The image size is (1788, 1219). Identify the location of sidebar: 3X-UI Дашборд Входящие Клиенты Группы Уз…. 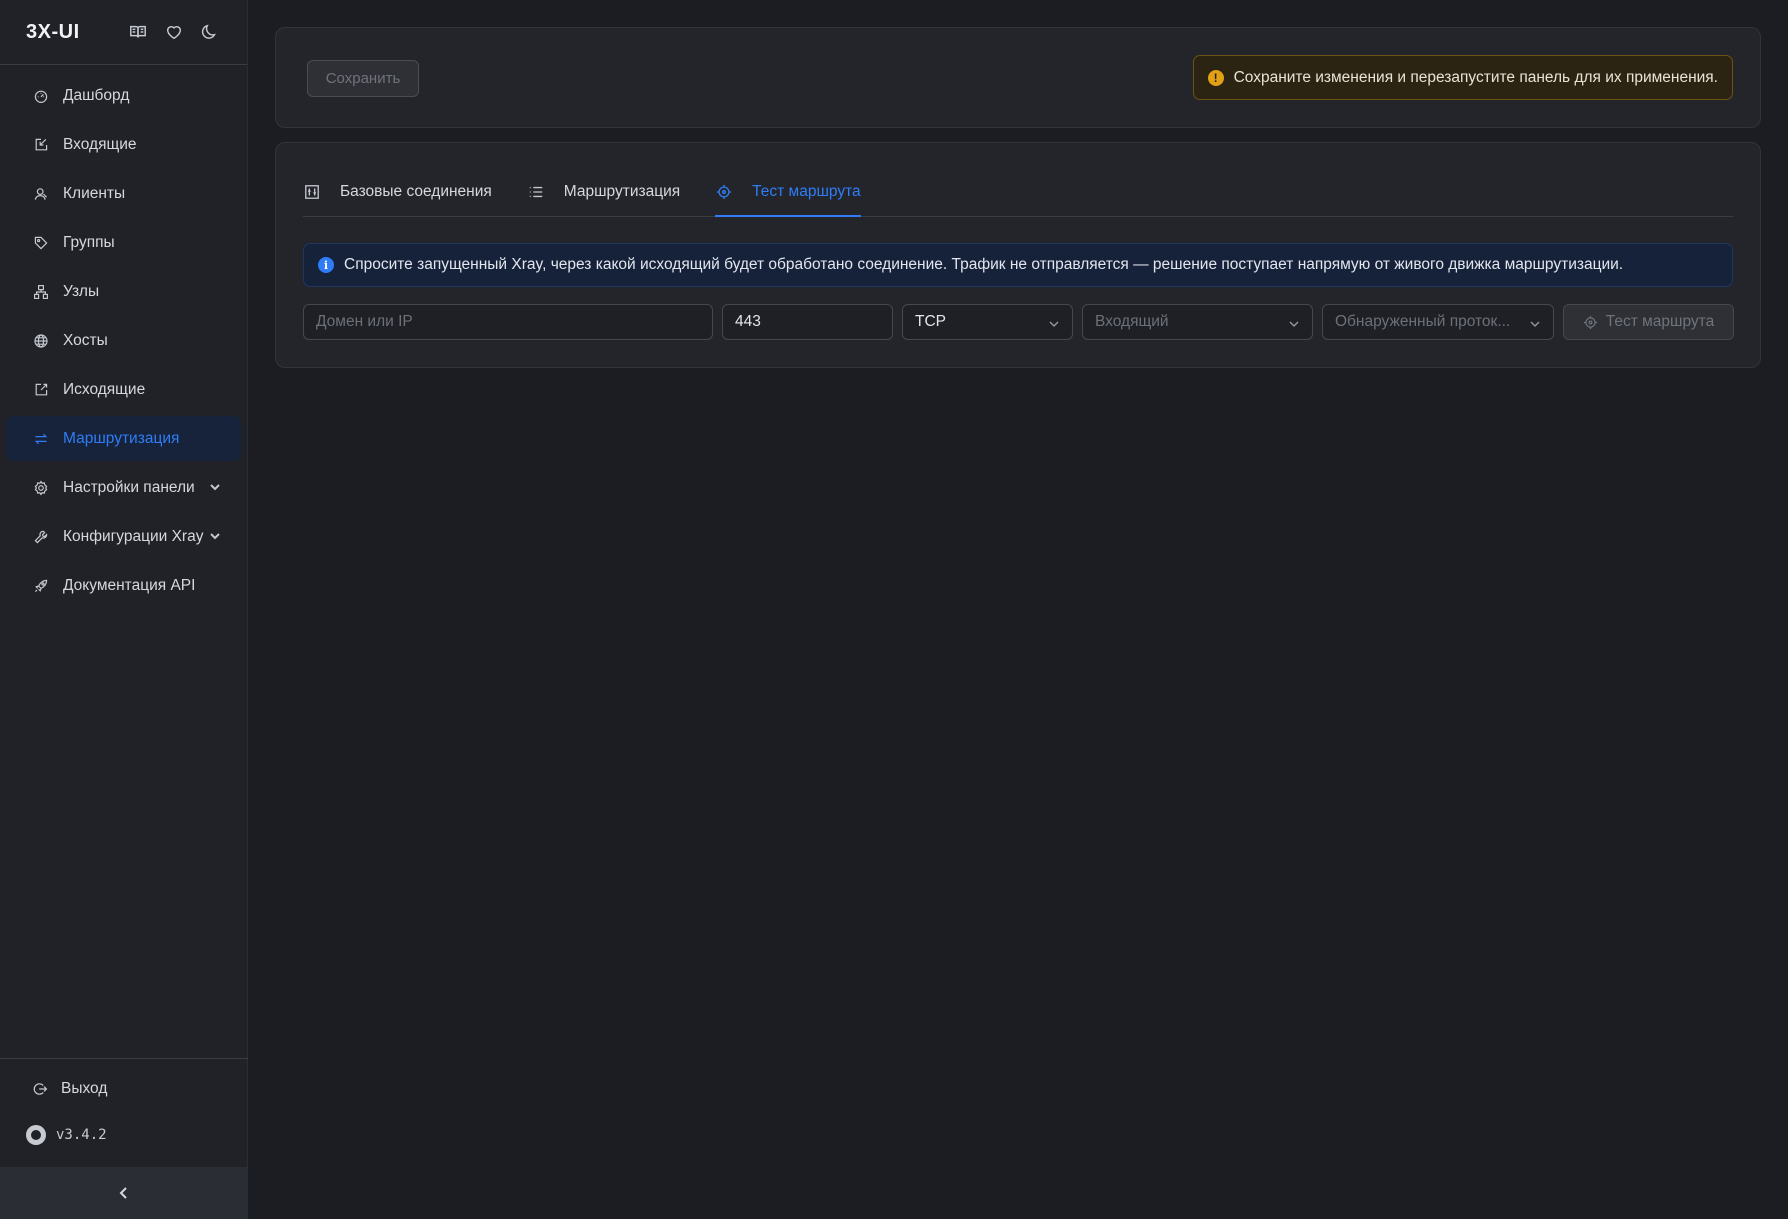
(124, 609).